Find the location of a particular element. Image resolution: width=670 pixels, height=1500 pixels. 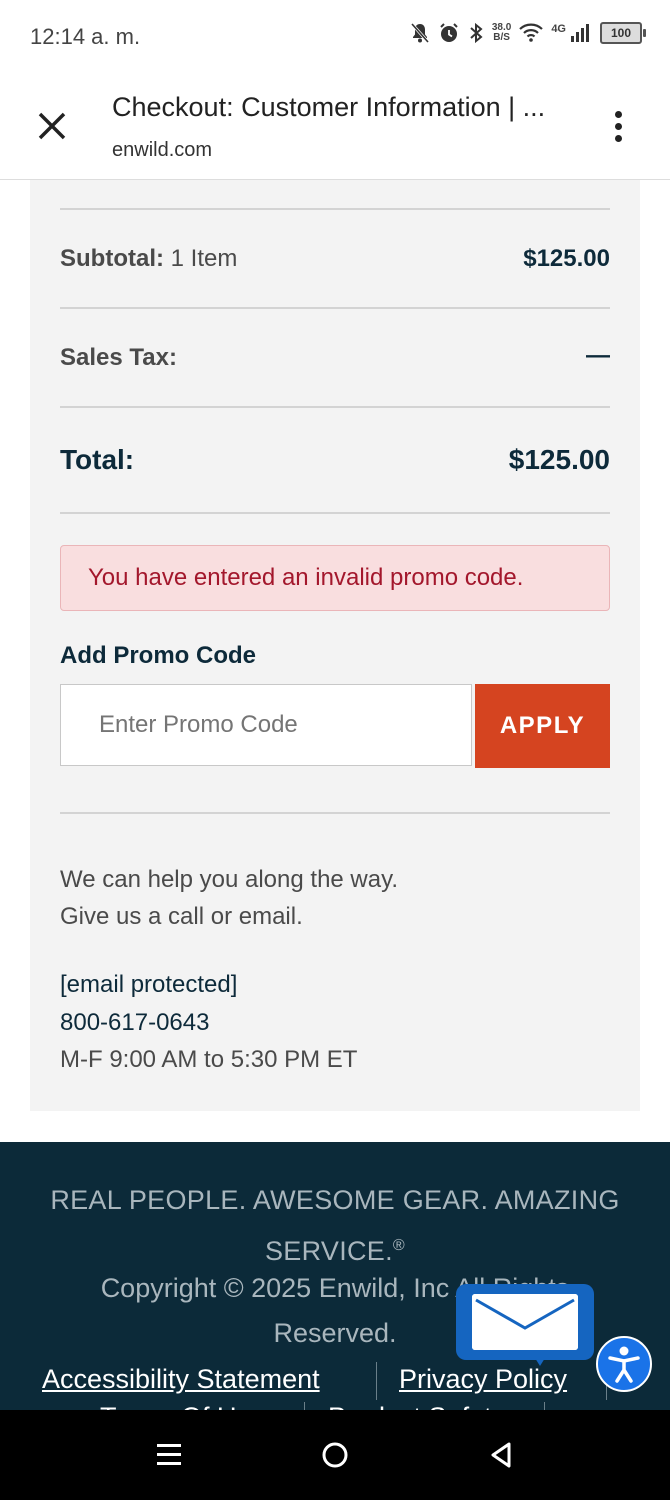

support-email-link: [email protected] is located at coordinates (148, 985).